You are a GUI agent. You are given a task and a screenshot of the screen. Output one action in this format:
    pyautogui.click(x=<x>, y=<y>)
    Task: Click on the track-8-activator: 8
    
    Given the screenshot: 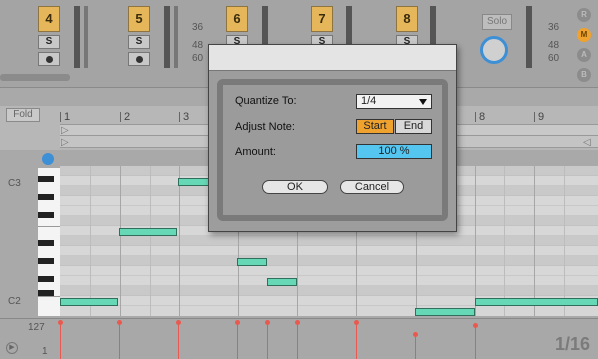 What is the action you would take?
    pyautogui.click(x=407, y=19)
    